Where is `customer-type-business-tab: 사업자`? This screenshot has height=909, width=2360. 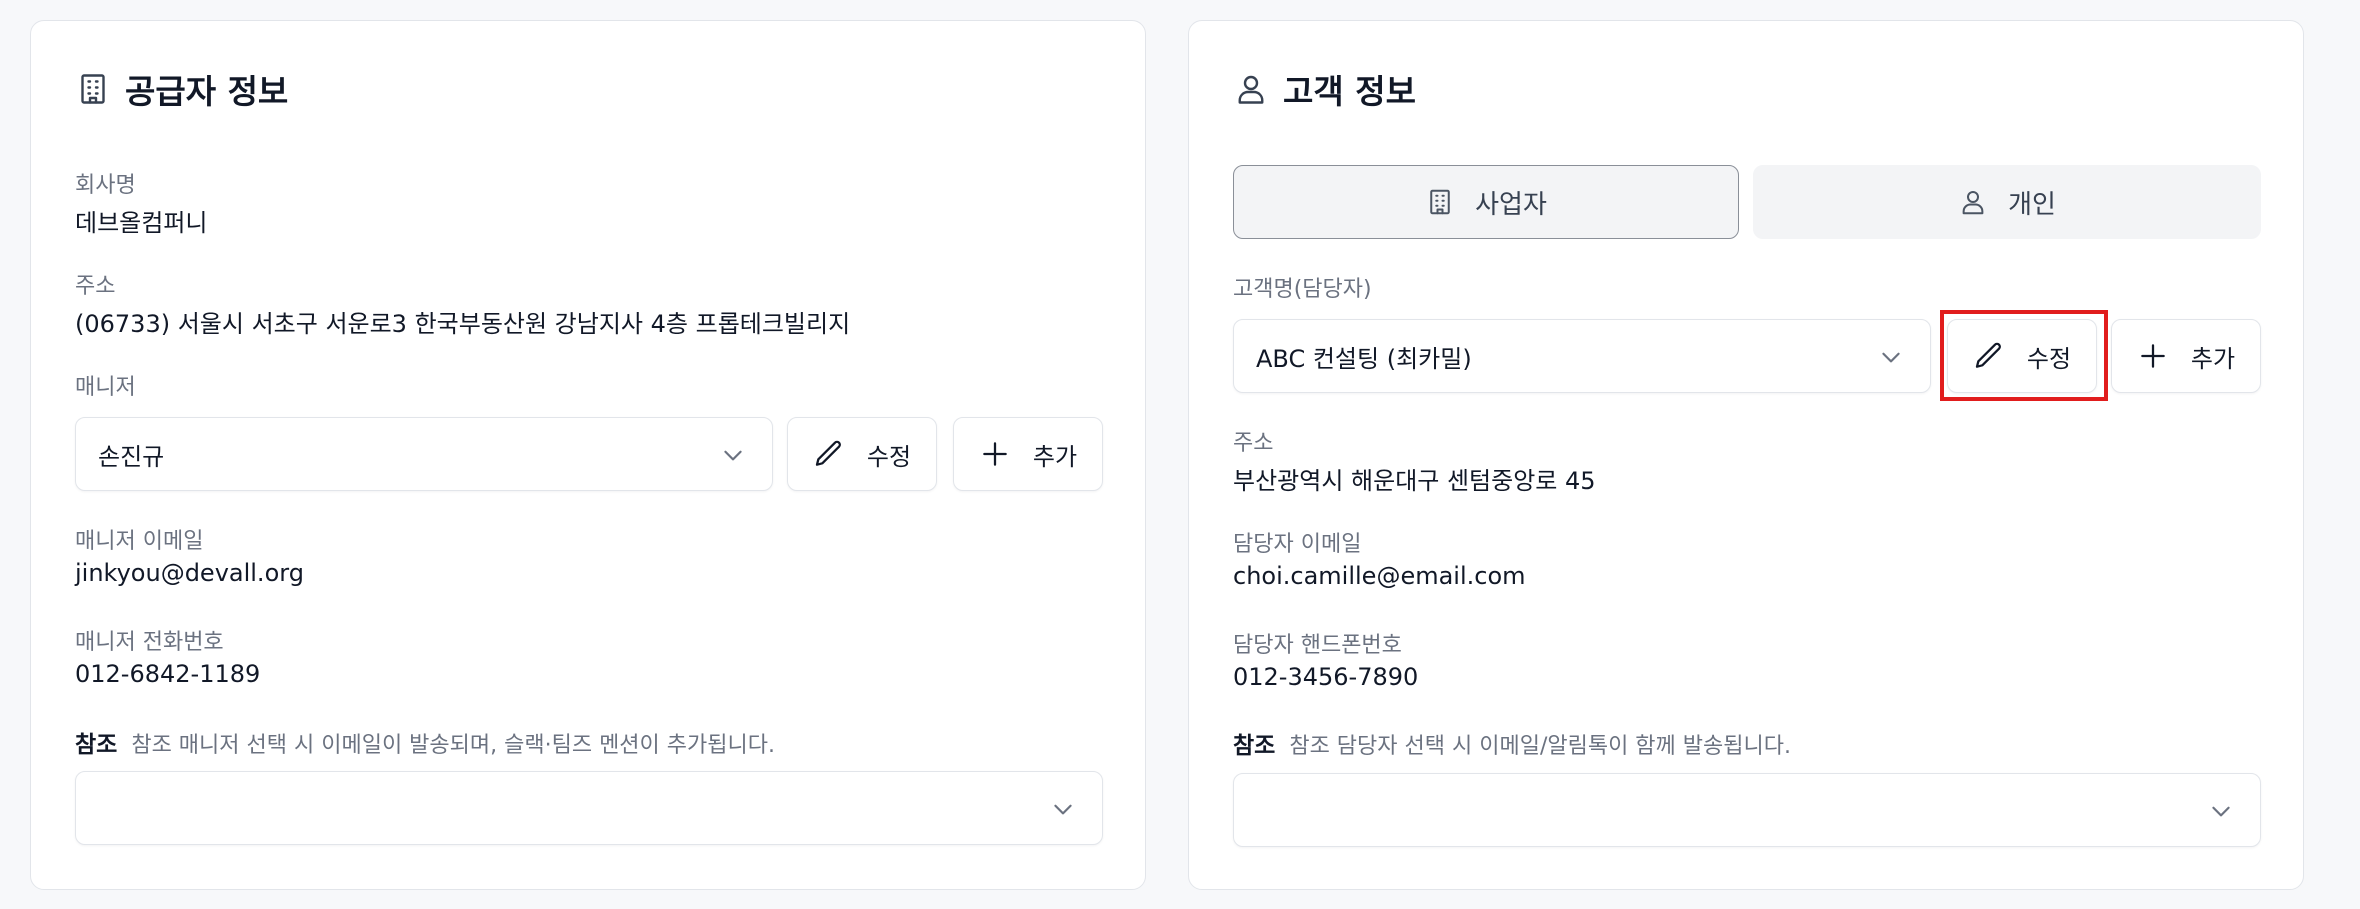
customer-type-business-tab: 사업자 is located at coordinates (1486, 202).